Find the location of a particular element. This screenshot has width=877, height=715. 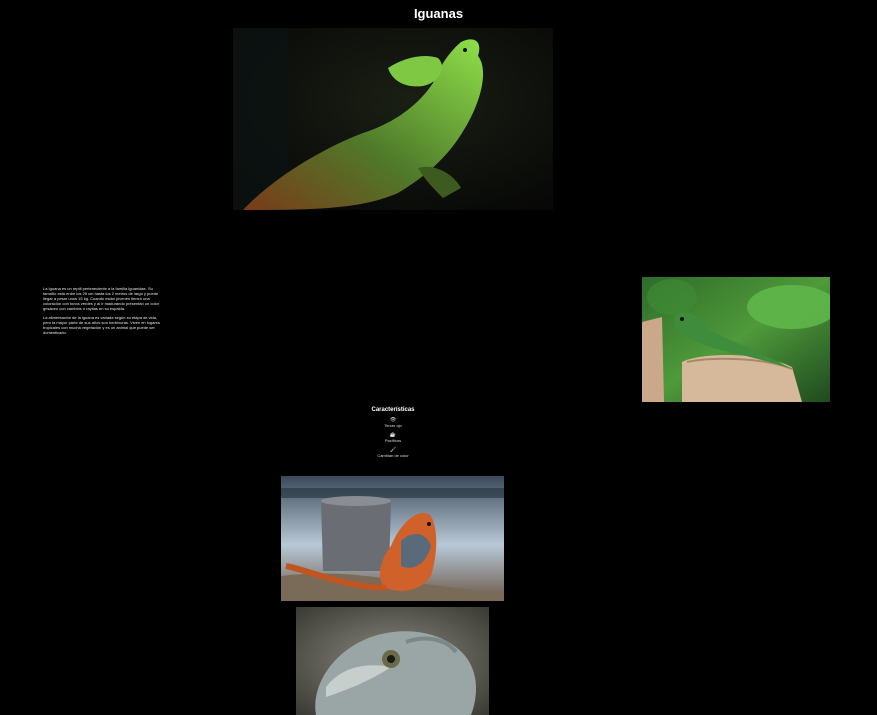

beach-iguana-image is located at coordinates (392, 538).